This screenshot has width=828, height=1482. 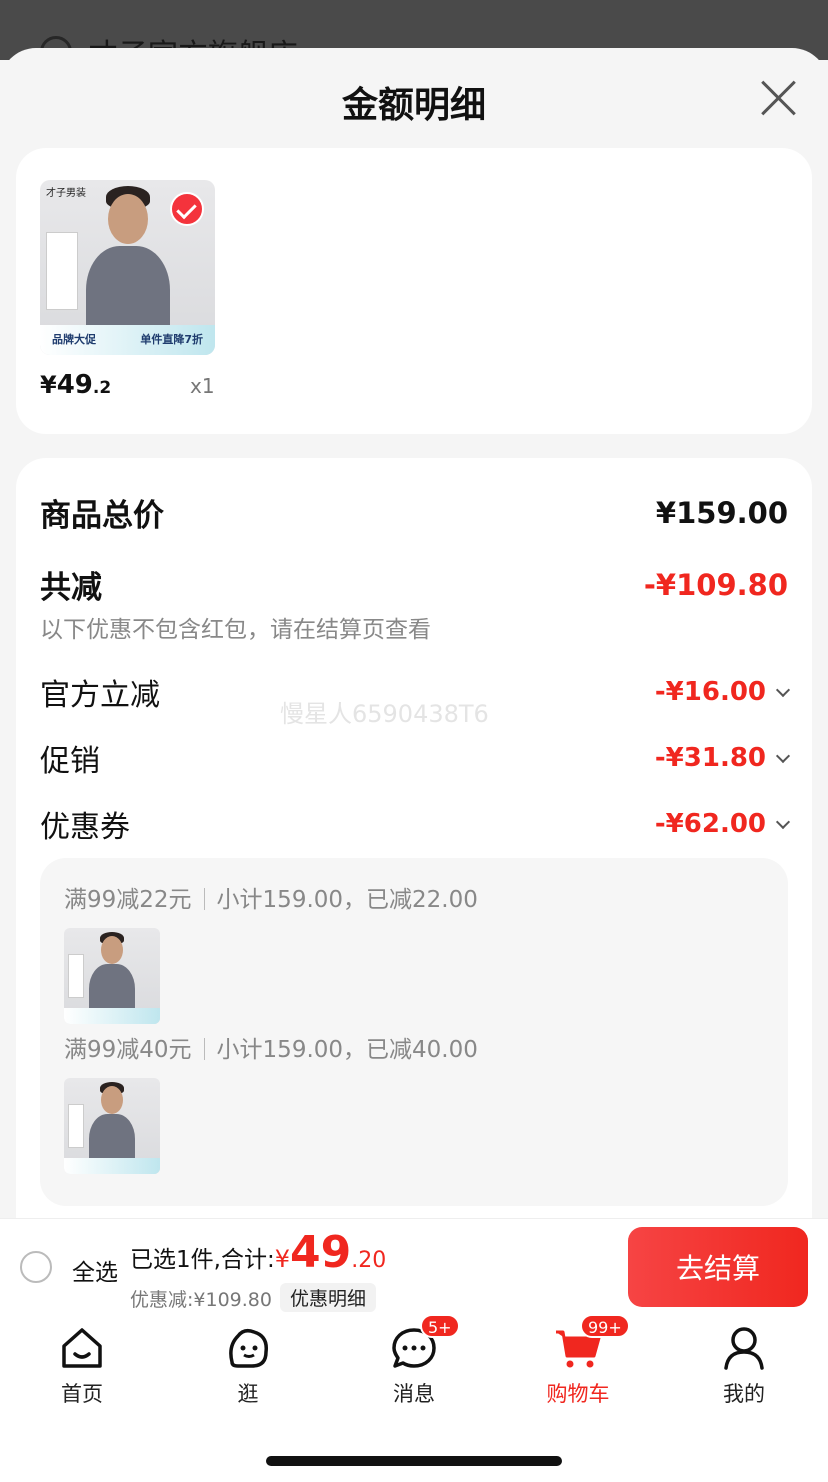 I want to click on tab-profile: 我的, so click(x=744, y=1366).